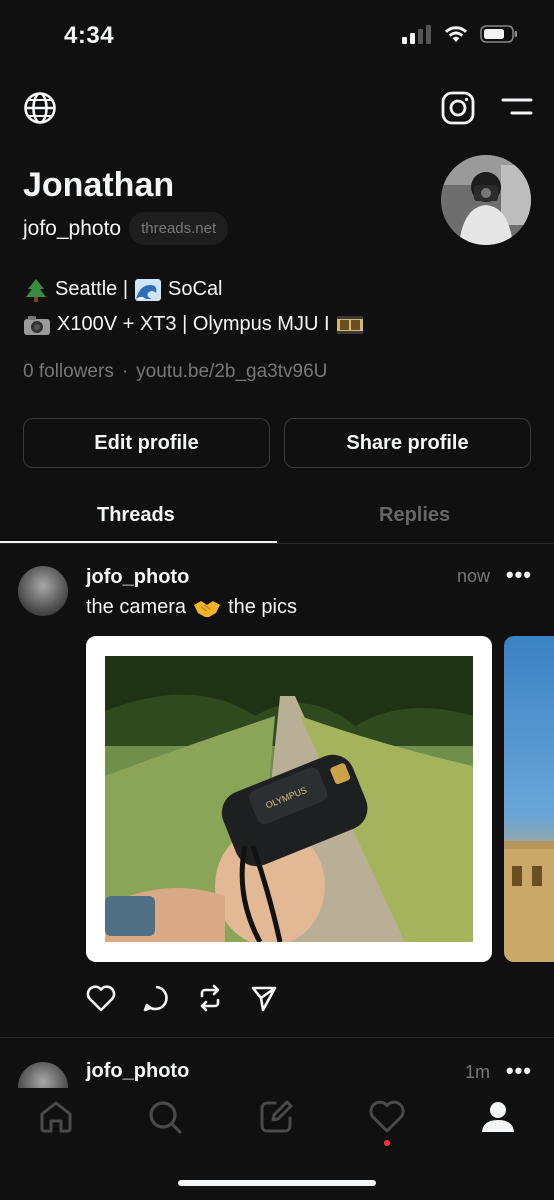 This screenshot has width=554, height=1200. What do you see at coordinates (416, 34) in the screenshot?
I see `signal-icon` at bounding box center [416, 34].